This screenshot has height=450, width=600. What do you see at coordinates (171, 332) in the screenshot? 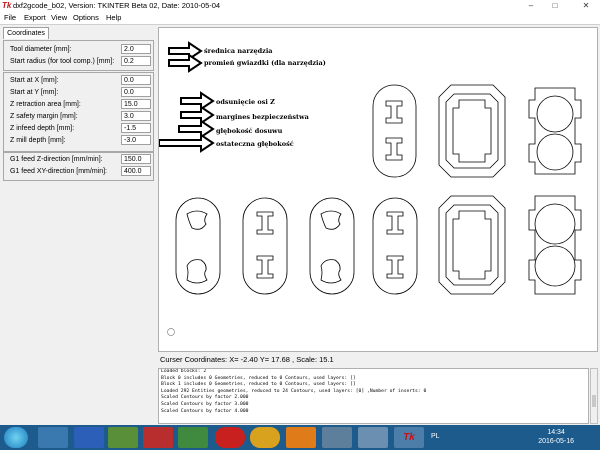
I see `origin-marker-icon` at bounding box center [171, 332].